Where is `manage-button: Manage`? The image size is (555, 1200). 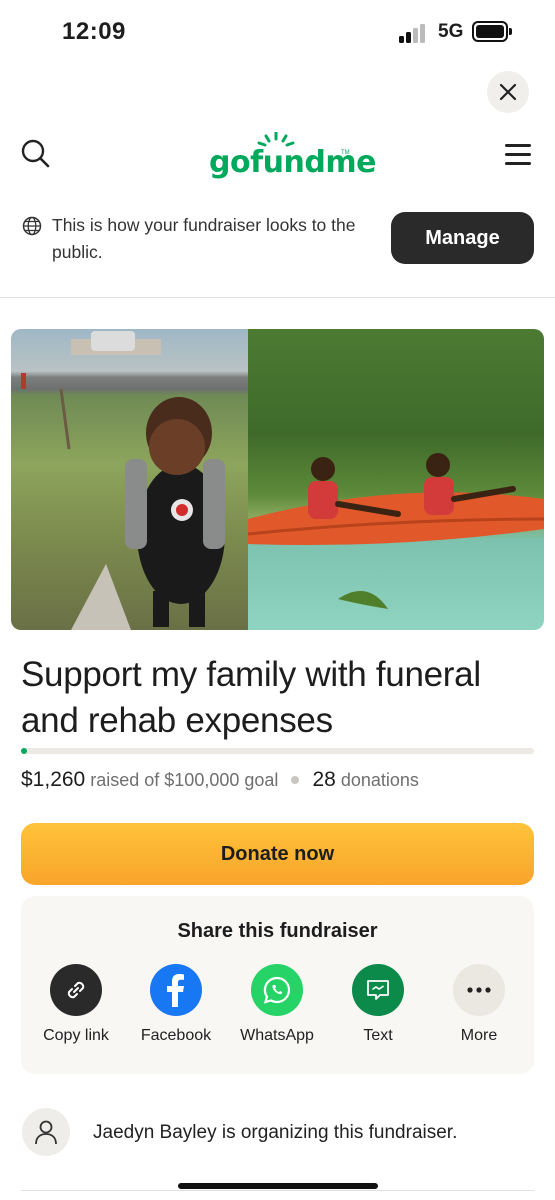 manage-button: Manage is located at coordinates (462, 238).